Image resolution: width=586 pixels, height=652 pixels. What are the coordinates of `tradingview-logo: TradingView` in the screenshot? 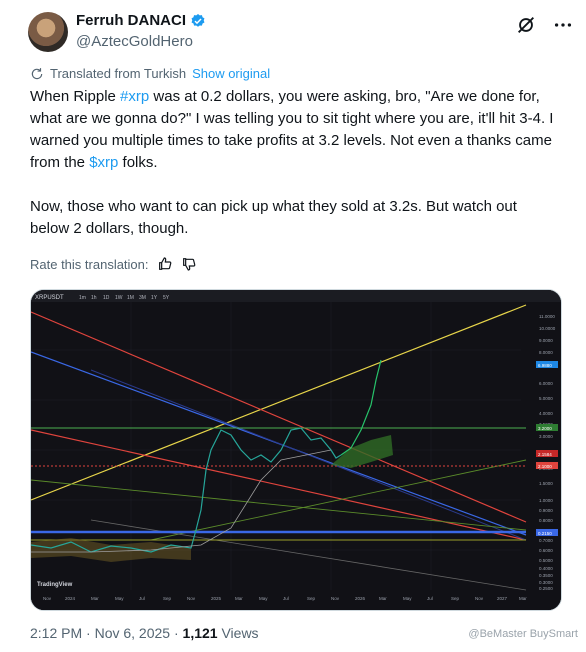 It's located at (55, 585).